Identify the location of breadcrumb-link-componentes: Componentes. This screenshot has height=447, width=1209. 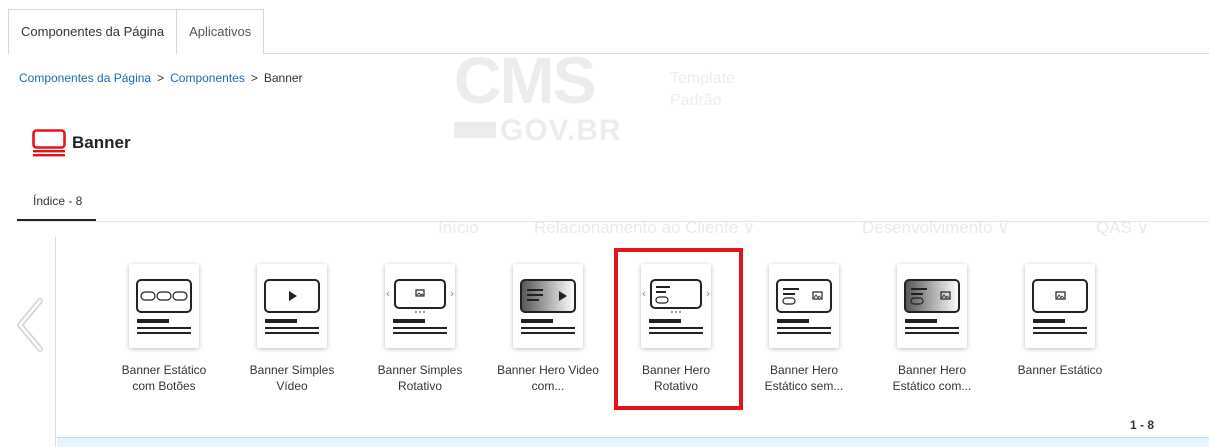
(207, 78).